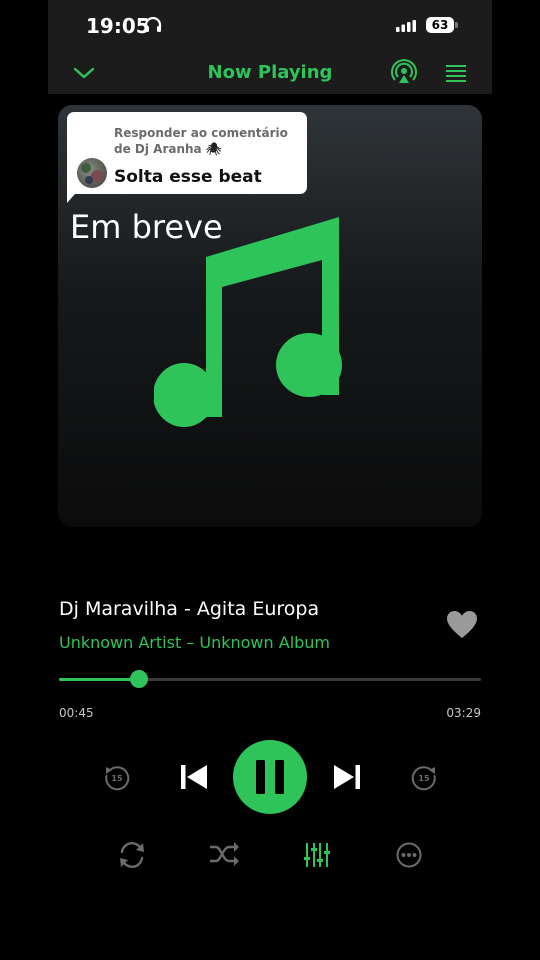 The width and height of the screenshot is (540, 960). Describe the element at coordinates (99, 679) in the screenshot. I see `progress-fill` at that location.